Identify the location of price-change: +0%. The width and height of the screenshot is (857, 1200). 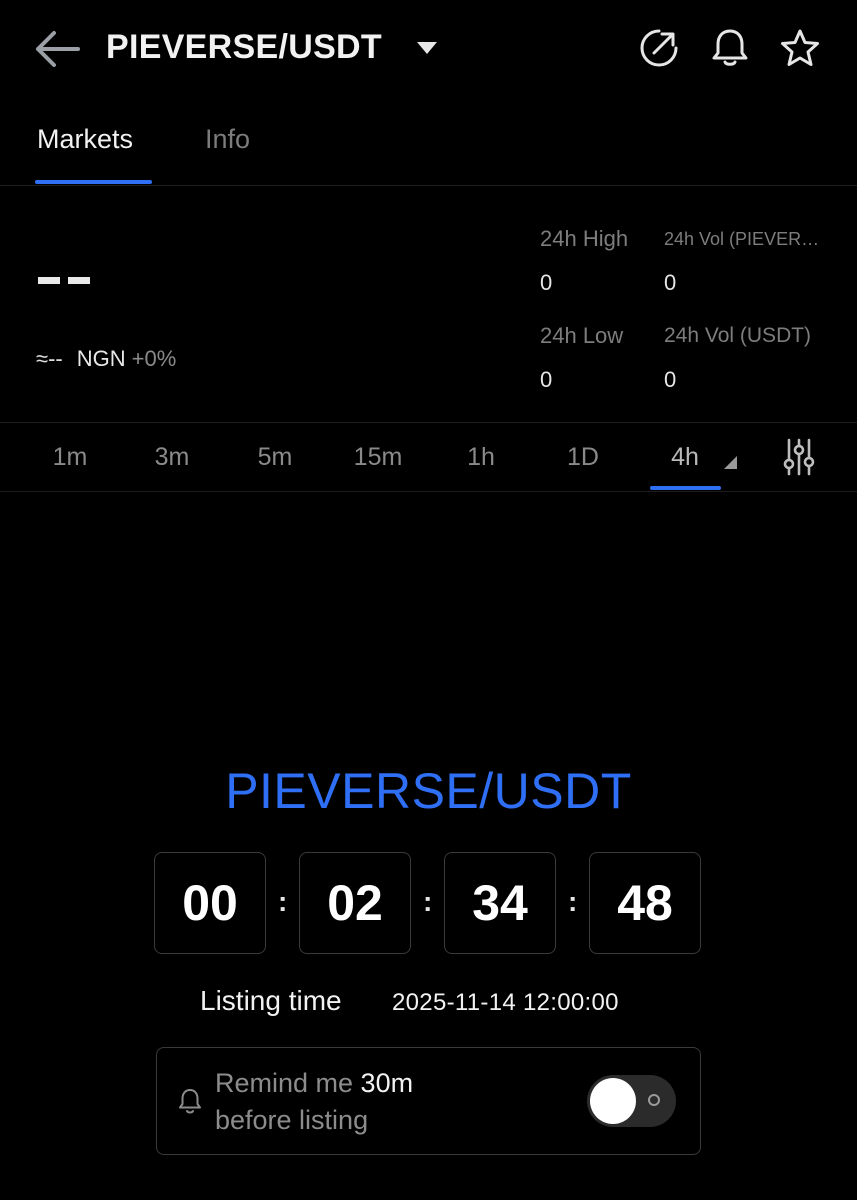
(154, 358).